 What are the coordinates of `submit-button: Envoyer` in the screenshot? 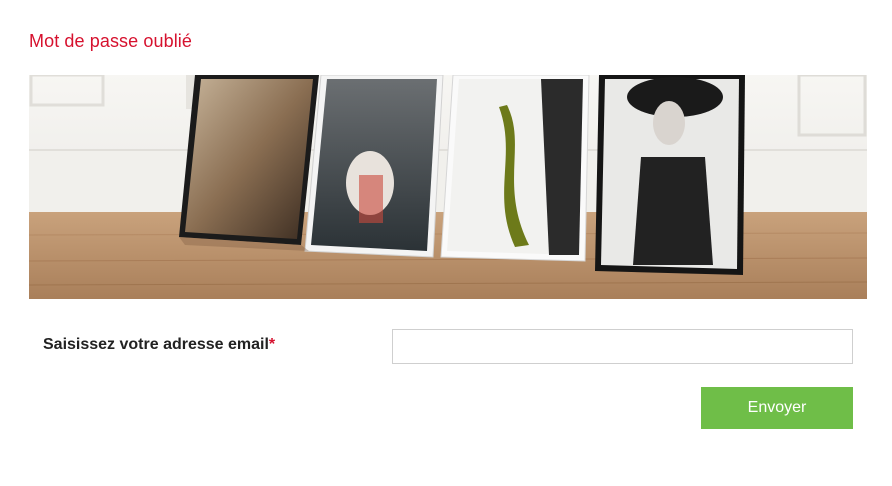 It's located at (777, 408).